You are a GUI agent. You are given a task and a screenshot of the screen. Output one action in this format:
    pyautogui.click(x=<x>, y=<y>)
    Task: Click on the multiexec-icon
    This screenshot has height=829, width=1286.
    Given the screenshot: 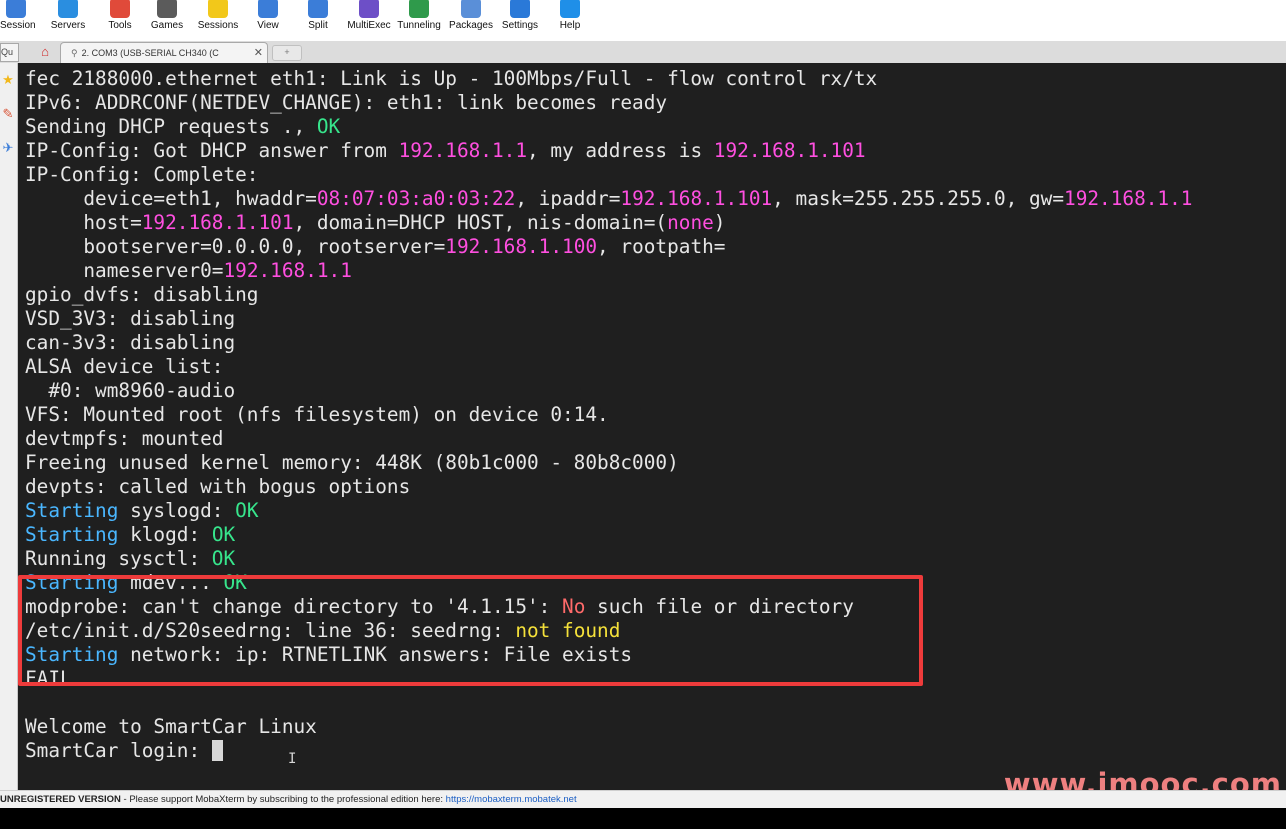 What is the action you would take?
    pyautogui.click(x=369, y=9)
    